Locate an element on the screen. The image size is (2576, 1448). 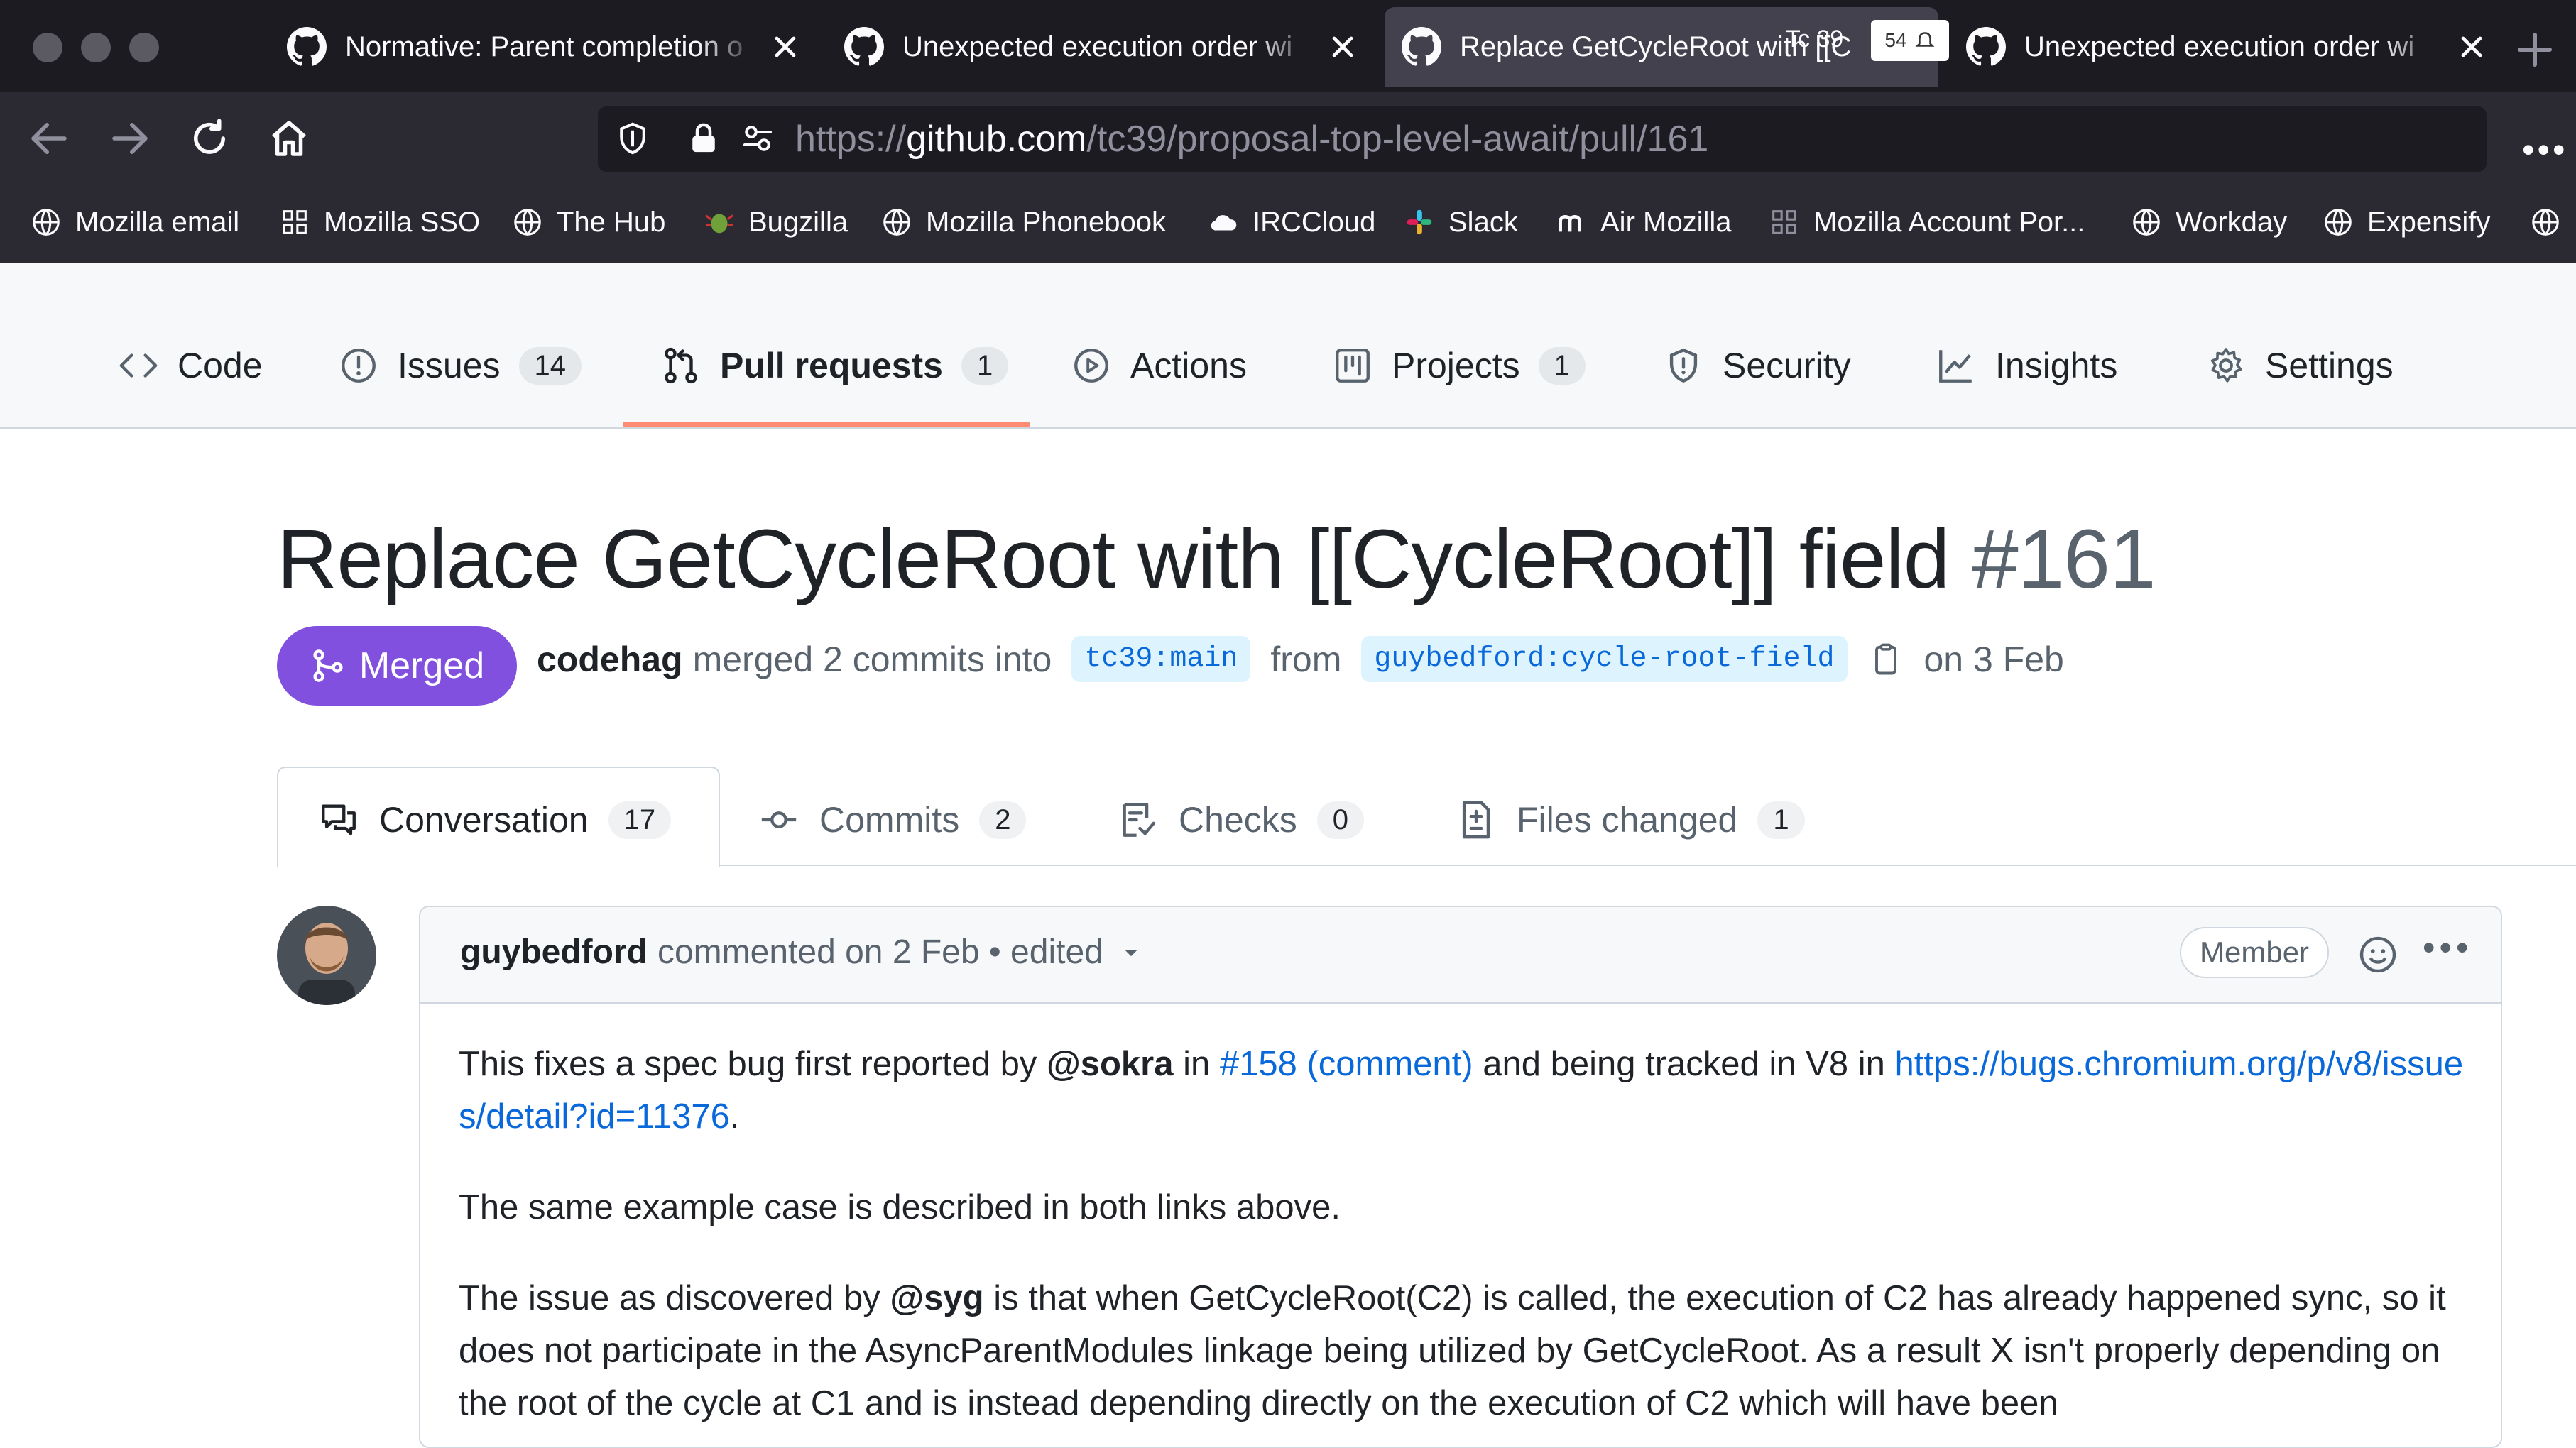
bookmark-mozilla-email: Mozilla email is located at coordinates (134, 222).